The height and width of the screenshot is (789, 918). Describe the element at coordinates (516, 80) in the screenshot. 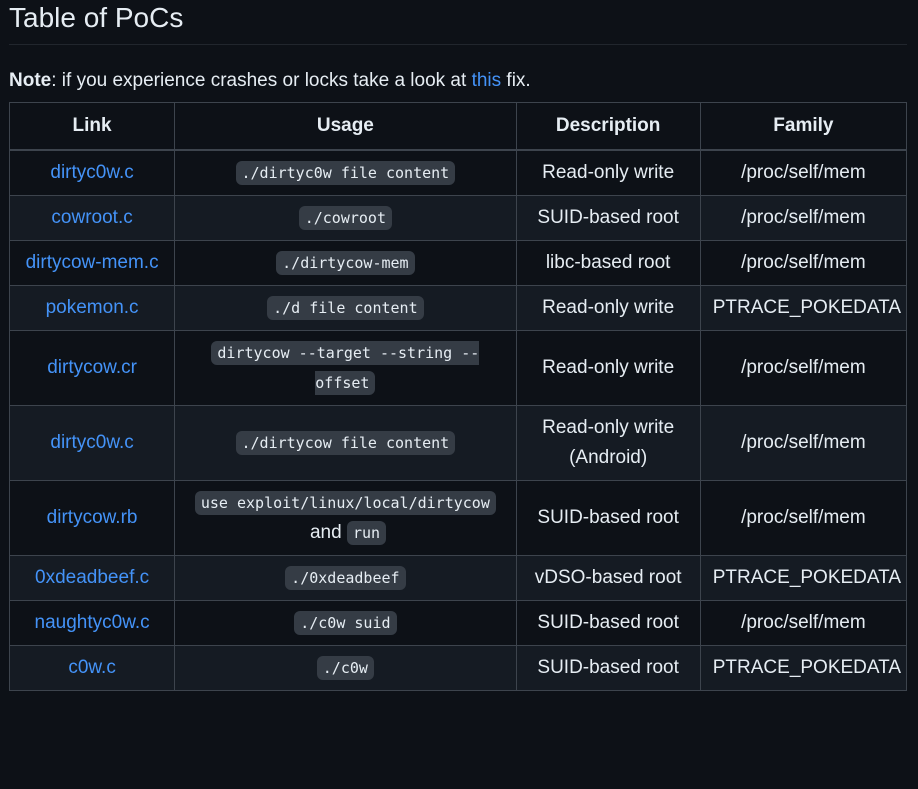

I see `note-text-after: fix.` at that location.